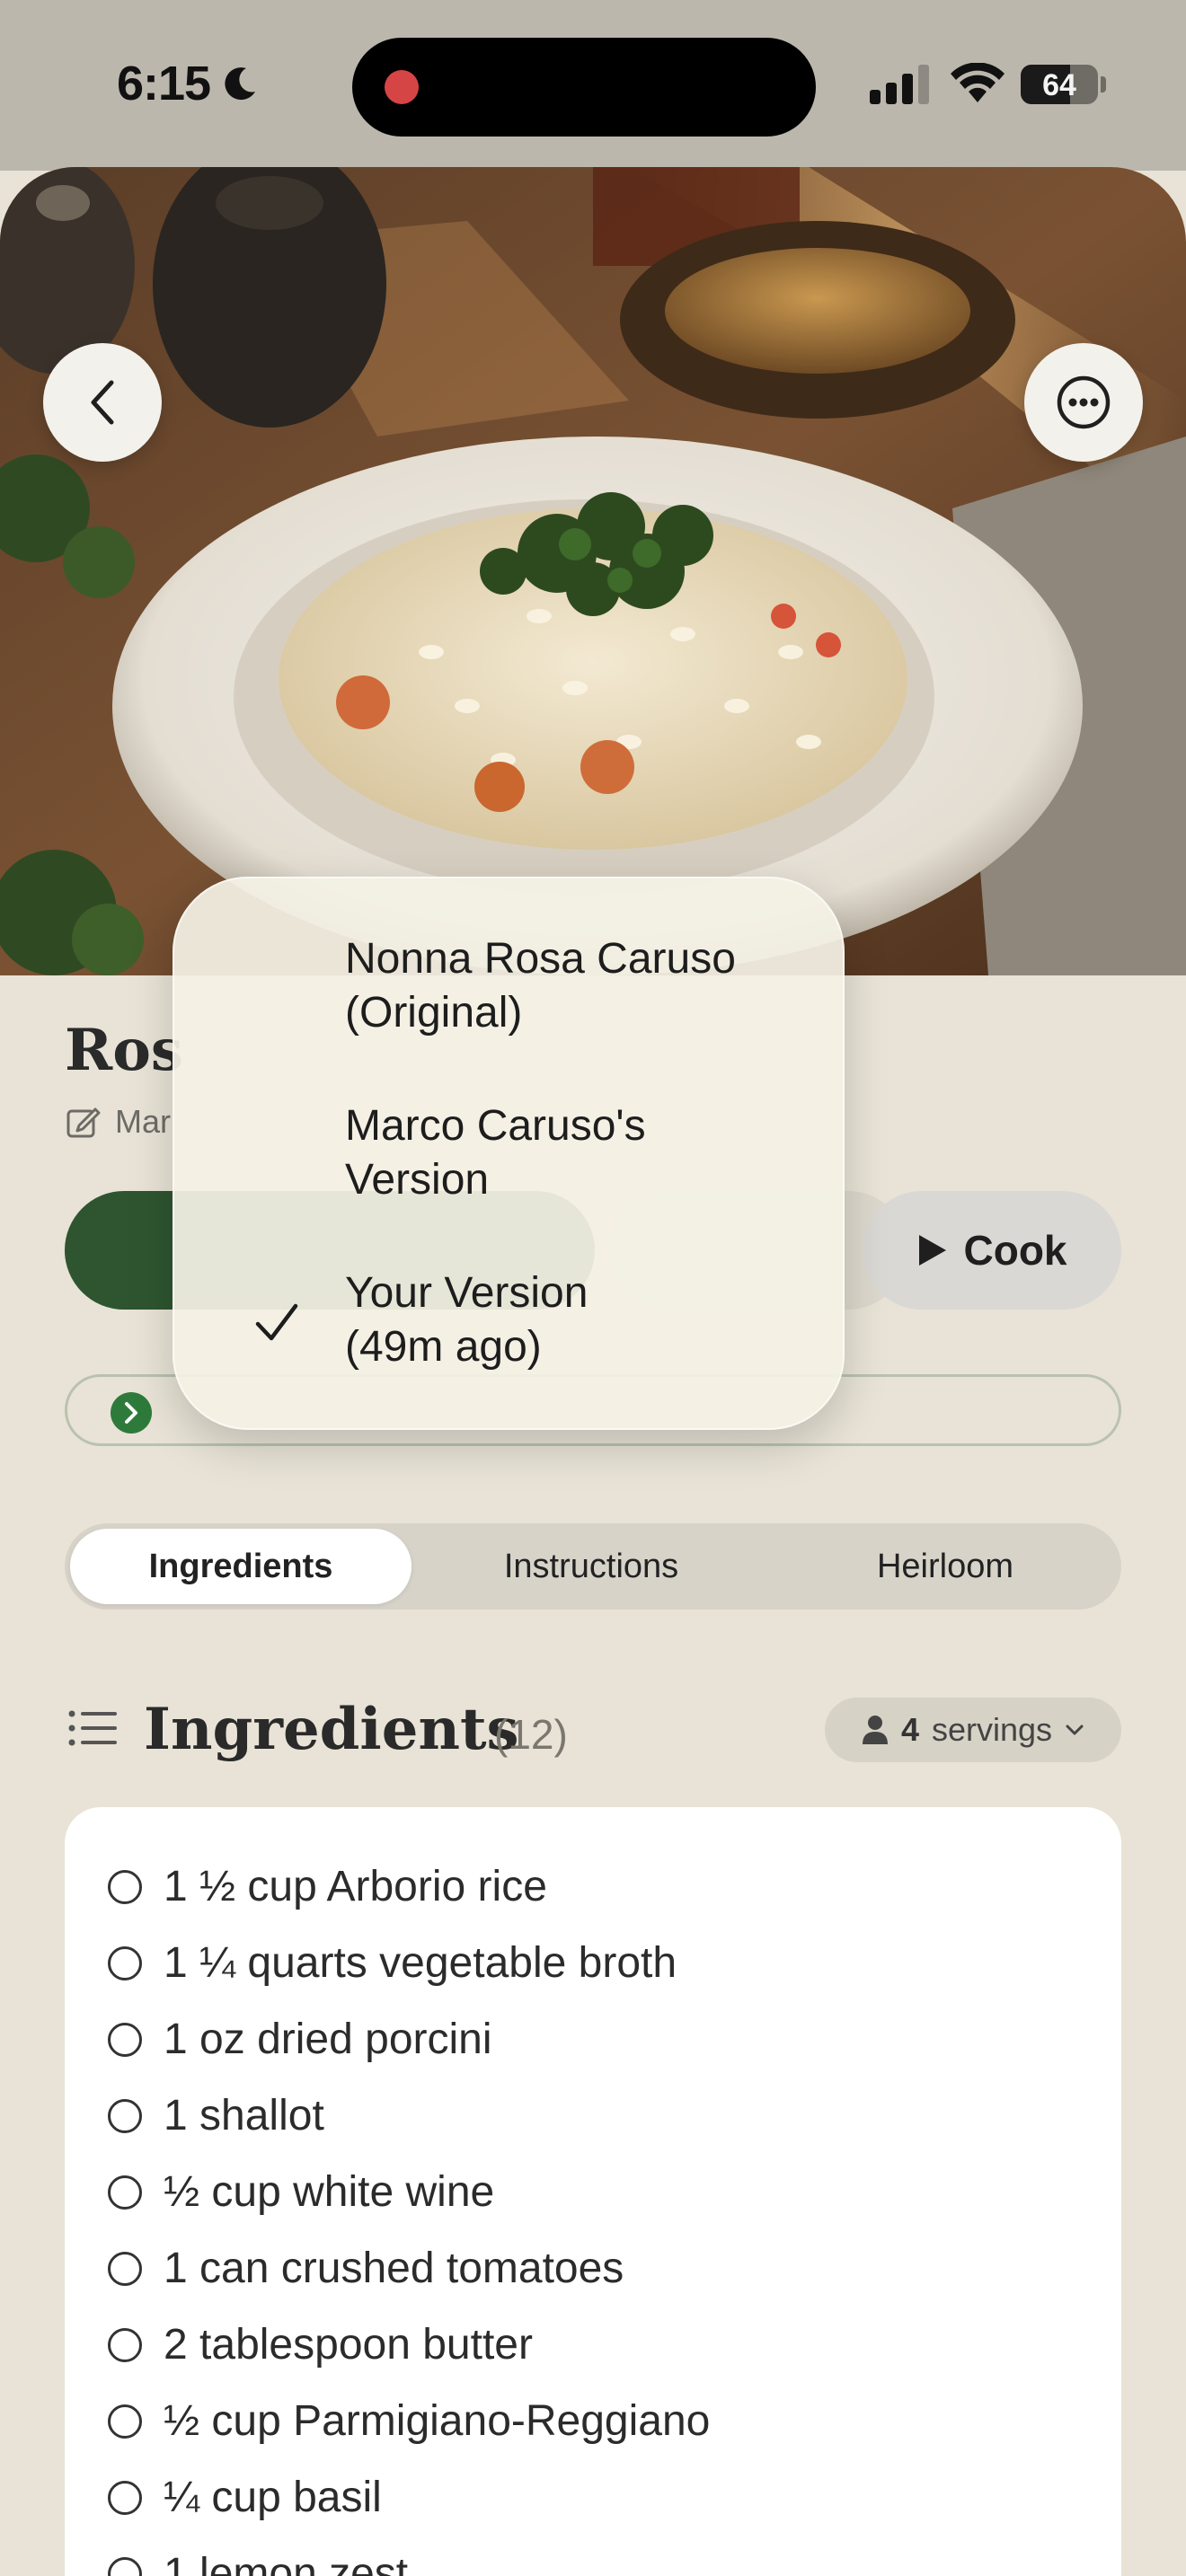  What do you see at coordinates (578, 1153) in the screenshot?
I see `version-option-marco: Marco Caruso's Version` at bounding box center [578, 1153].